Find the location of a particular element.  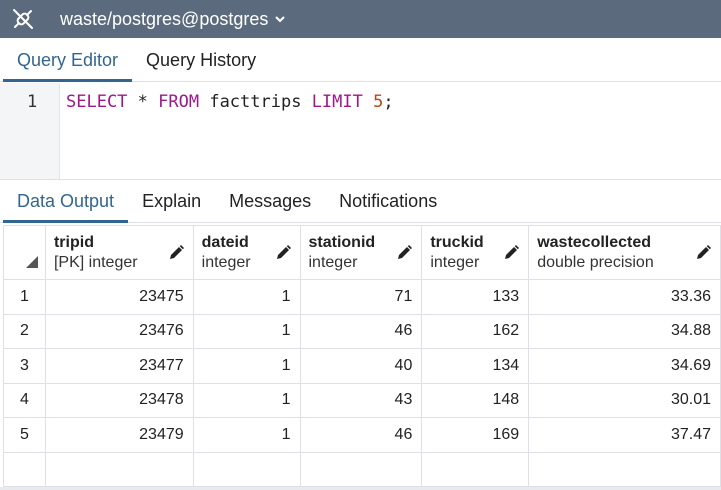

table-cell: 40 is located at coordinates (361, 366).